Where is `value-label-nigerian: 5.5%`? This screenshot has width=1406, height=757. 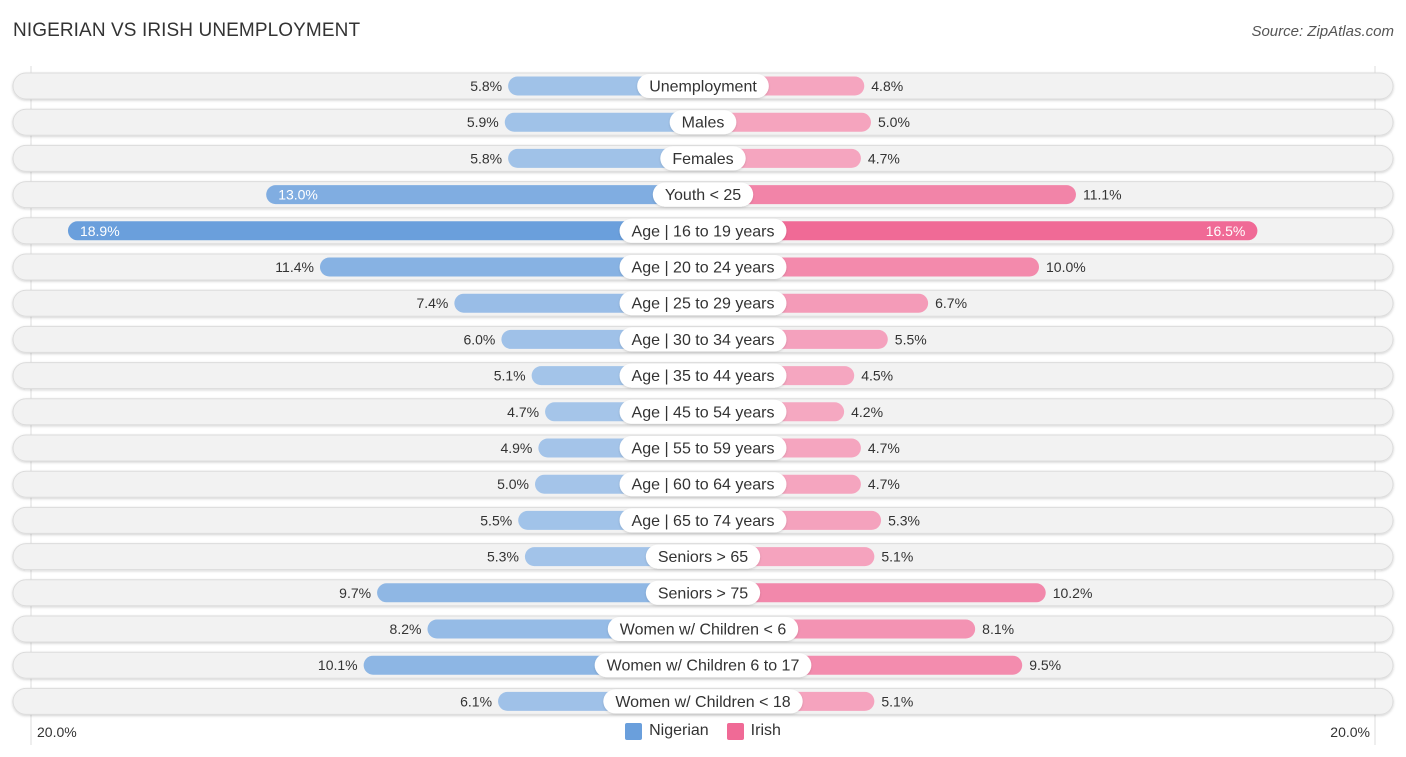
value-label-nigerian: 5.5% is located at coordinates (496, 520).